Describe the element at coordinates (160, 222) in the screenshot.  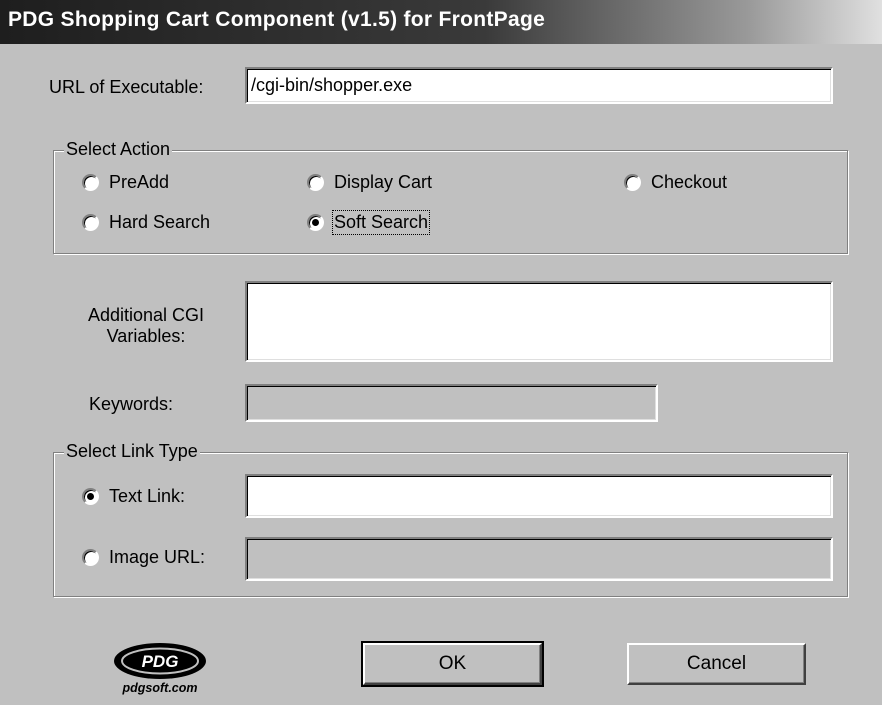
I see `radio-label: Hard Search` at that location.